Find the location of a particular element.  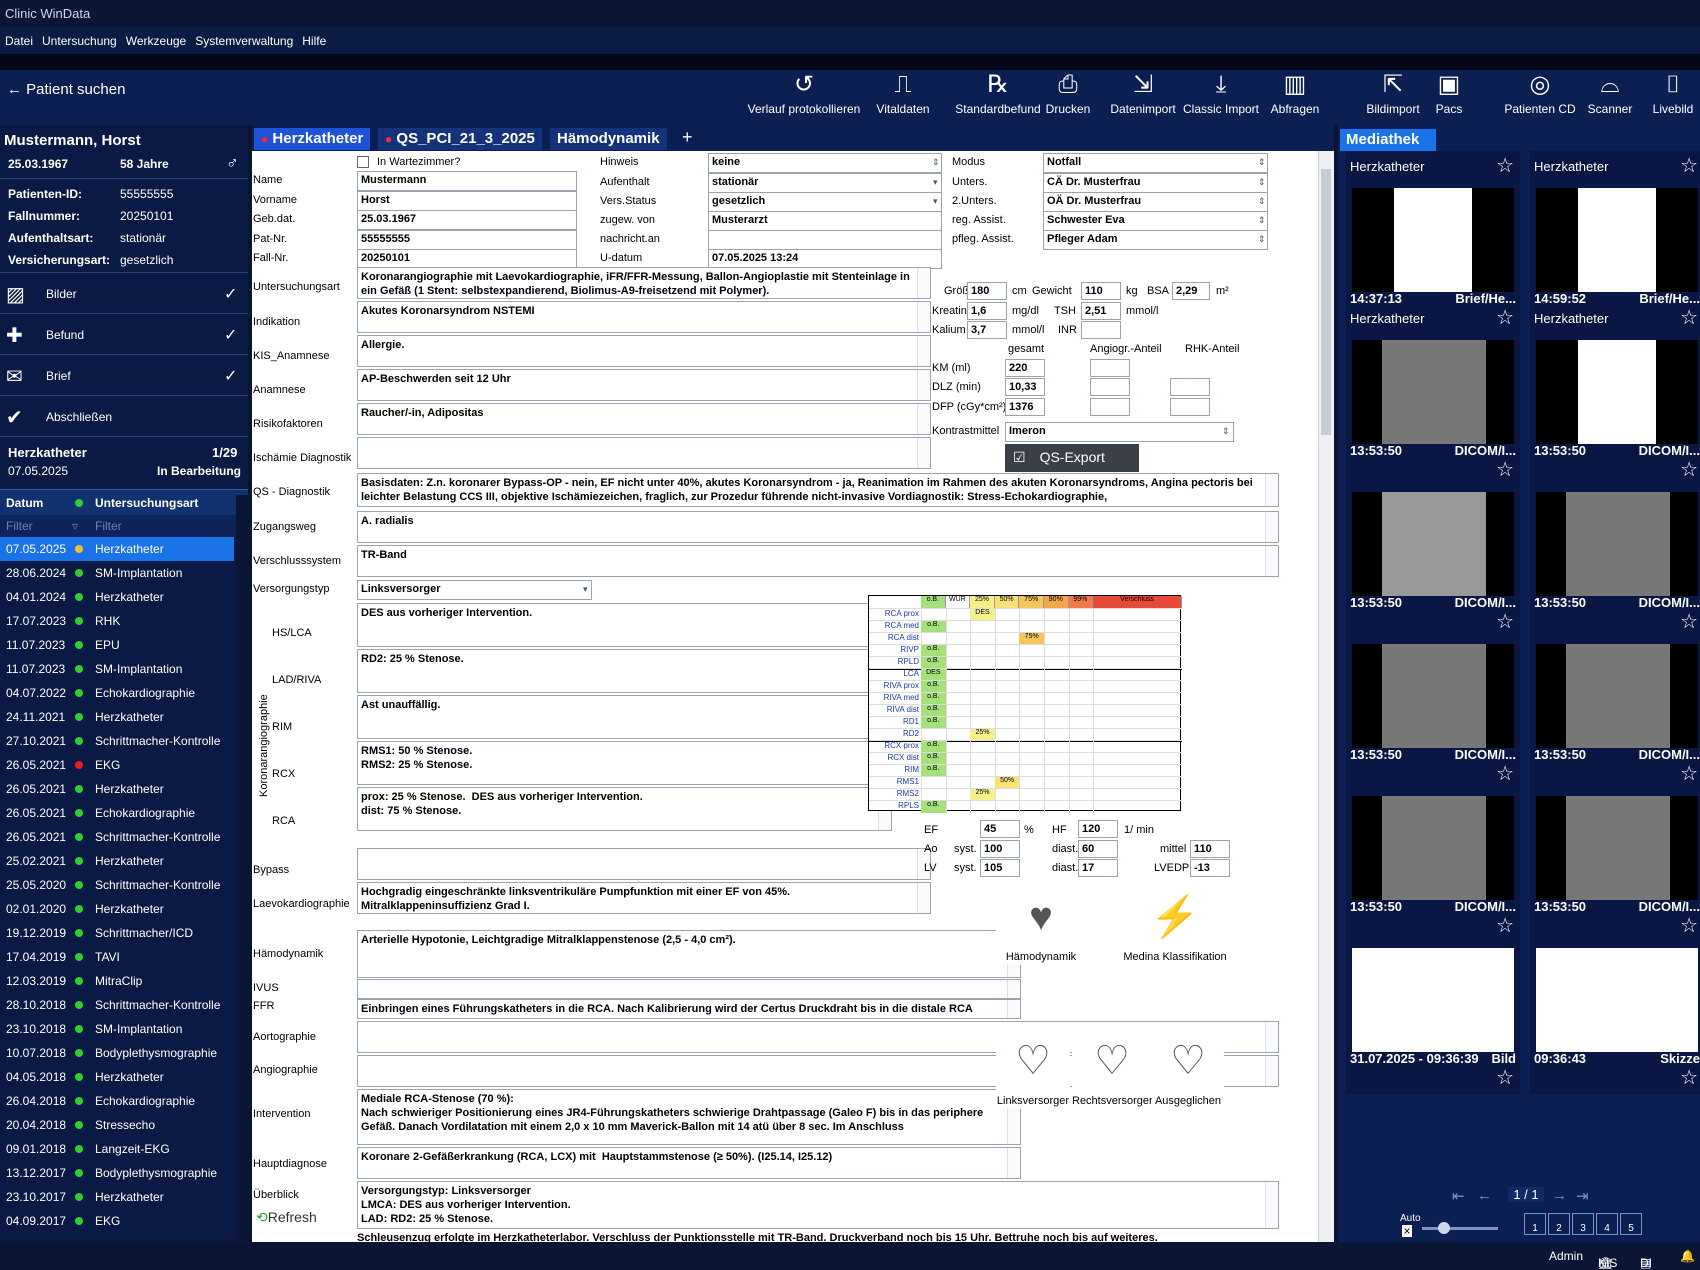

lv_syst-field: 105 is located at coordinates (1000, 868).